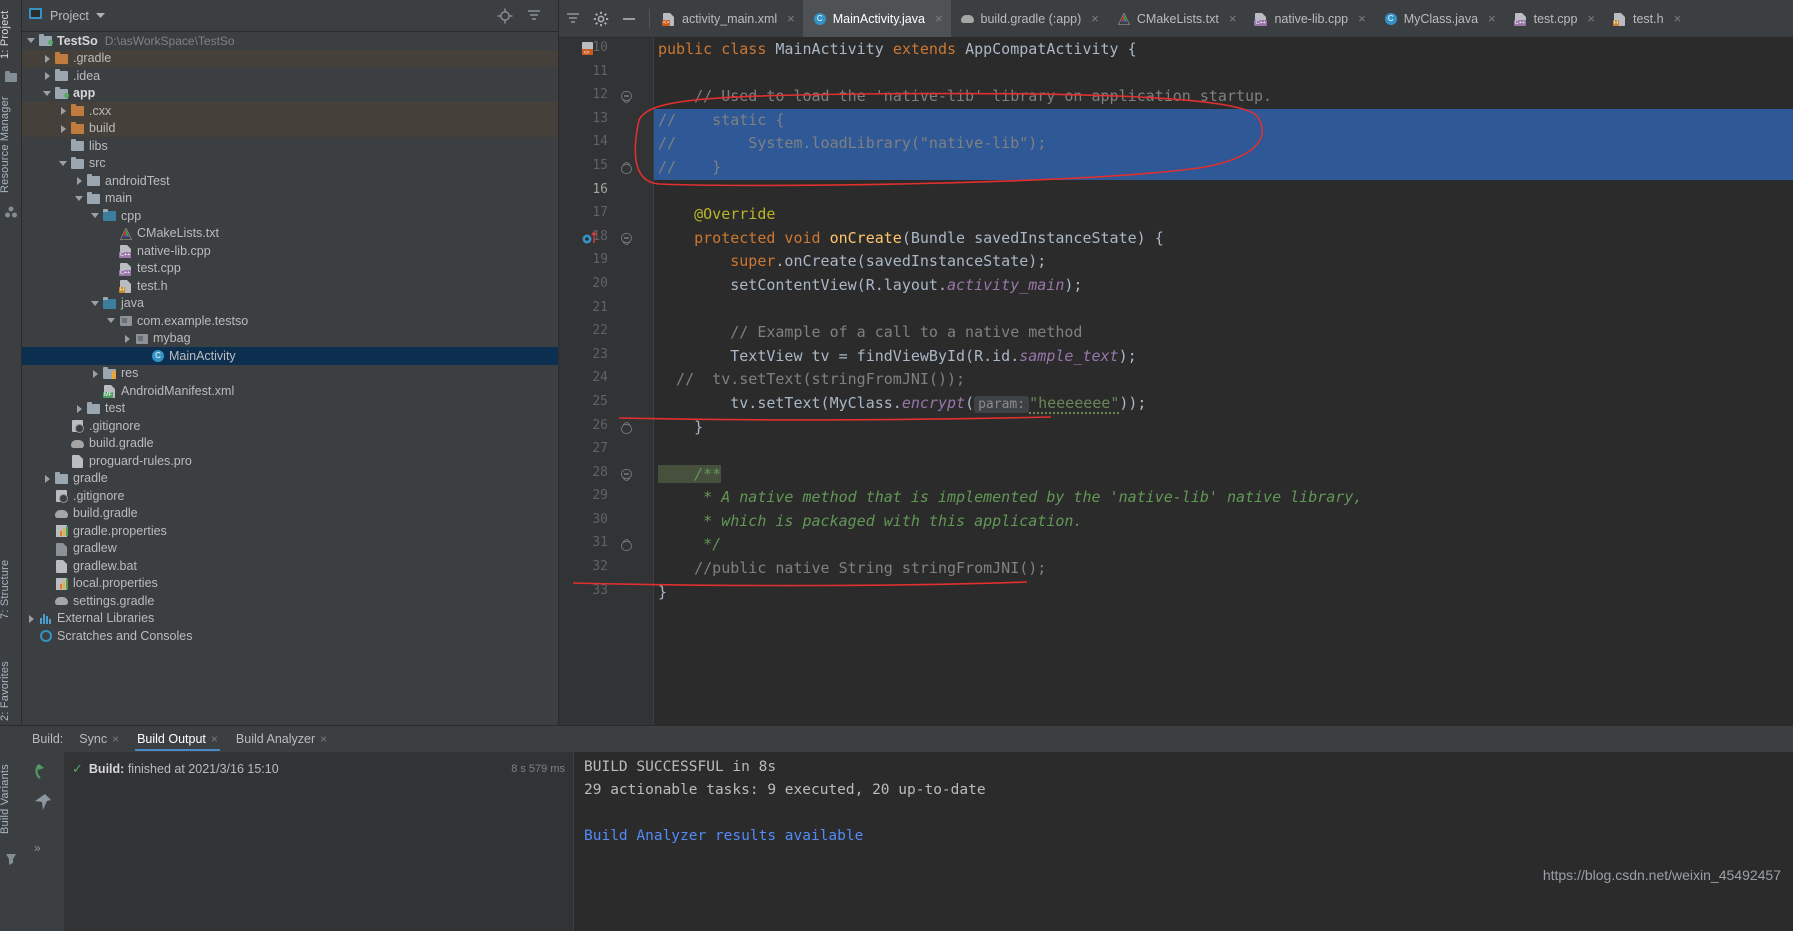 Image resolution: width=1793 pixels, height=931 pixels. I want to click on tool-tab-favorites: 2: Favorites, so click(10, 691).